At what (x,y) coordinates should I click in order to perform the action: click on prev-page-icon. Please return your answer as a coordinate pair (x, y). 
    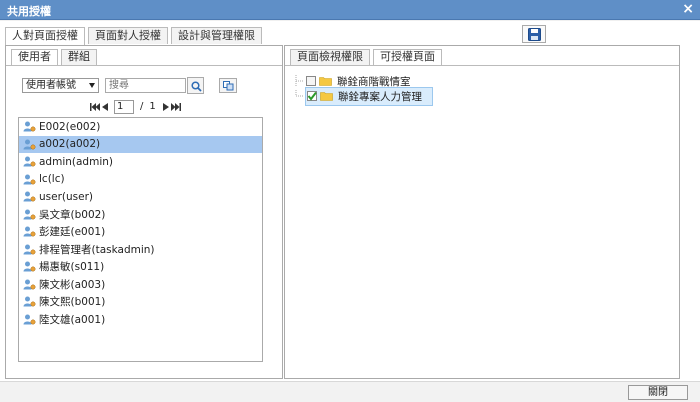
    Looking at the image, I should click on (105, 107).